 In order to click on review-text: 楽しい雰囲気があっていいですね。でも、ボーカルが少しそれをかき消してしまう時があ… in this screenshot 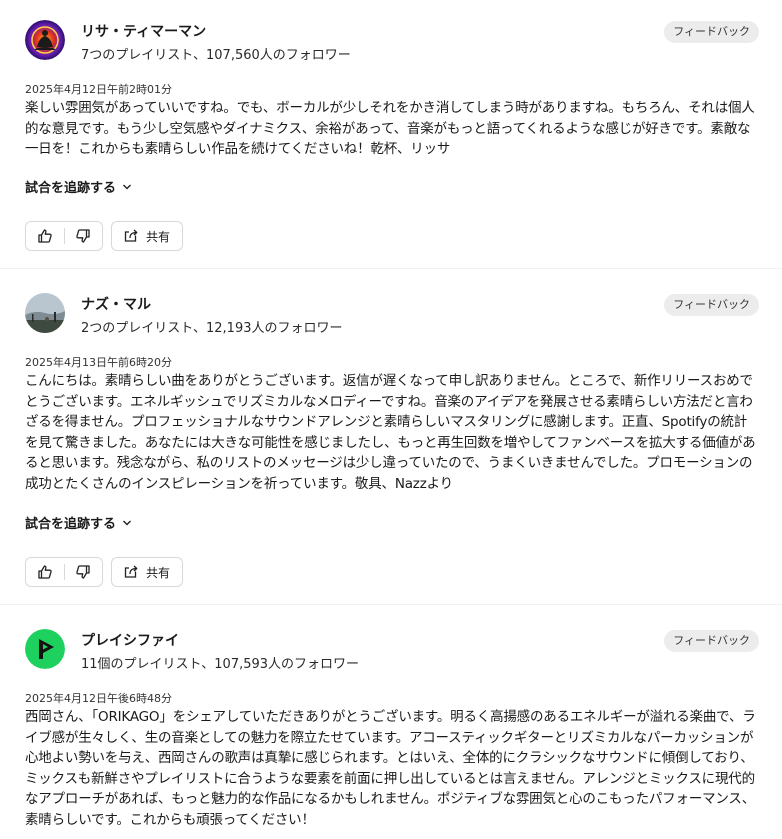, I will do `click(390, 128)`.